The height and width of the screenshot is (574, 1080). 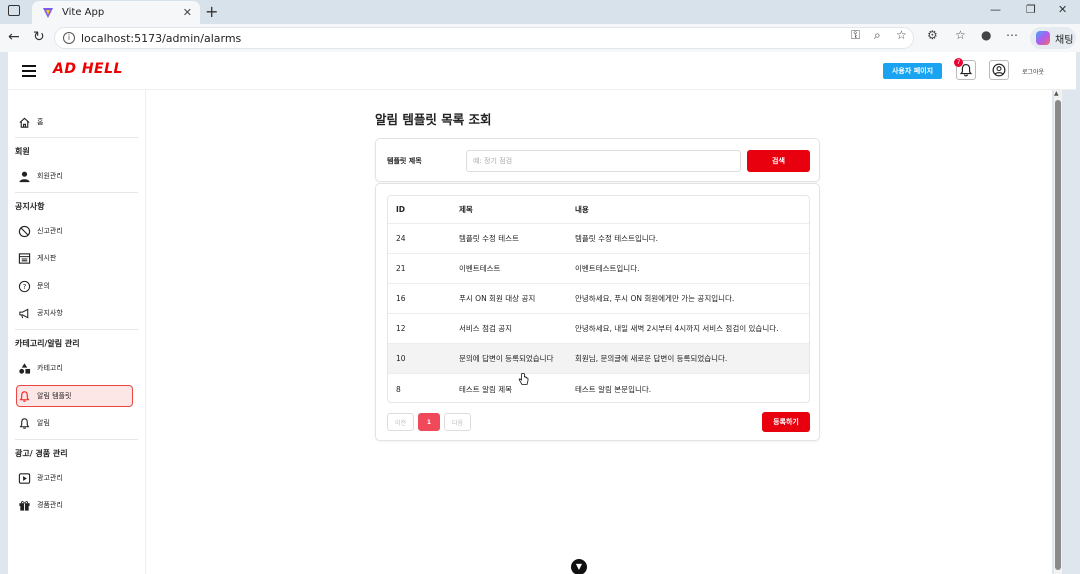 I want to click on cell-content: 회원님, 문의글에 새로운 답변이 등록되었습니다., so click(x=651, y=358).